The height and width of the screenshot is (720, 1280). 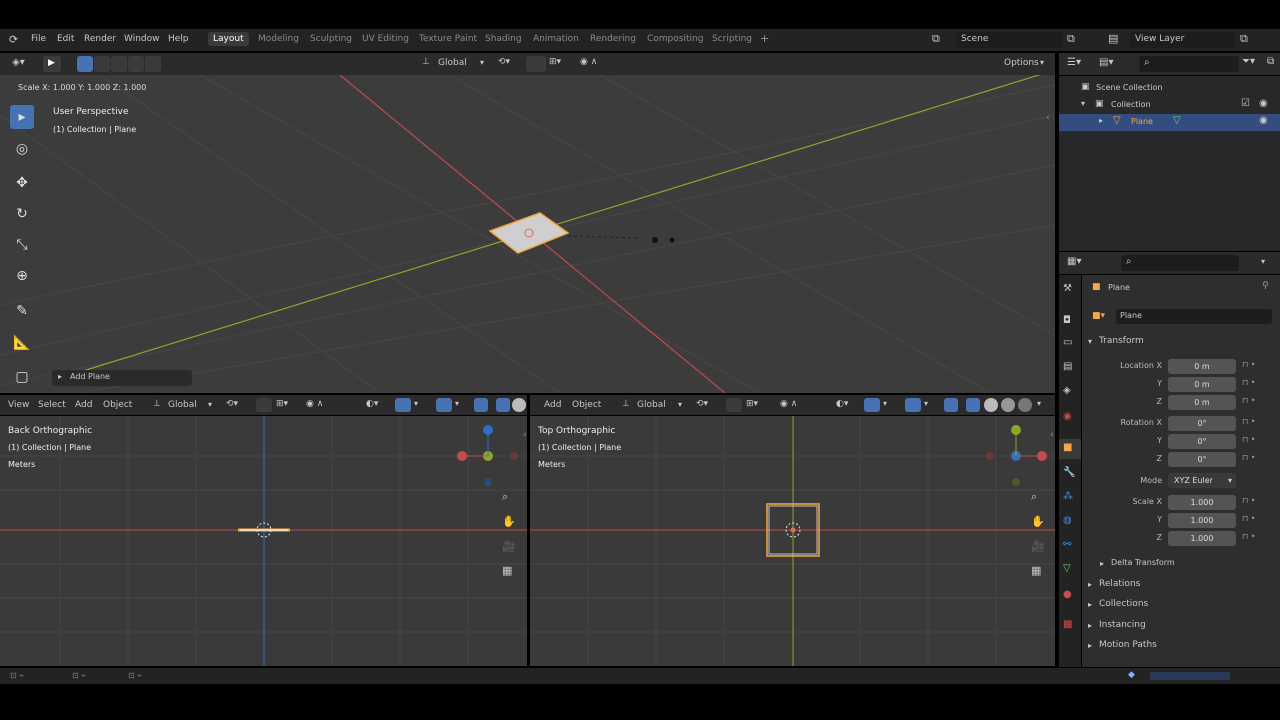 What do you see at coordinates (588, 62) in the screenshot?
I see `proportional-icon: ◉ ∧` at bounding box center [588, 62].